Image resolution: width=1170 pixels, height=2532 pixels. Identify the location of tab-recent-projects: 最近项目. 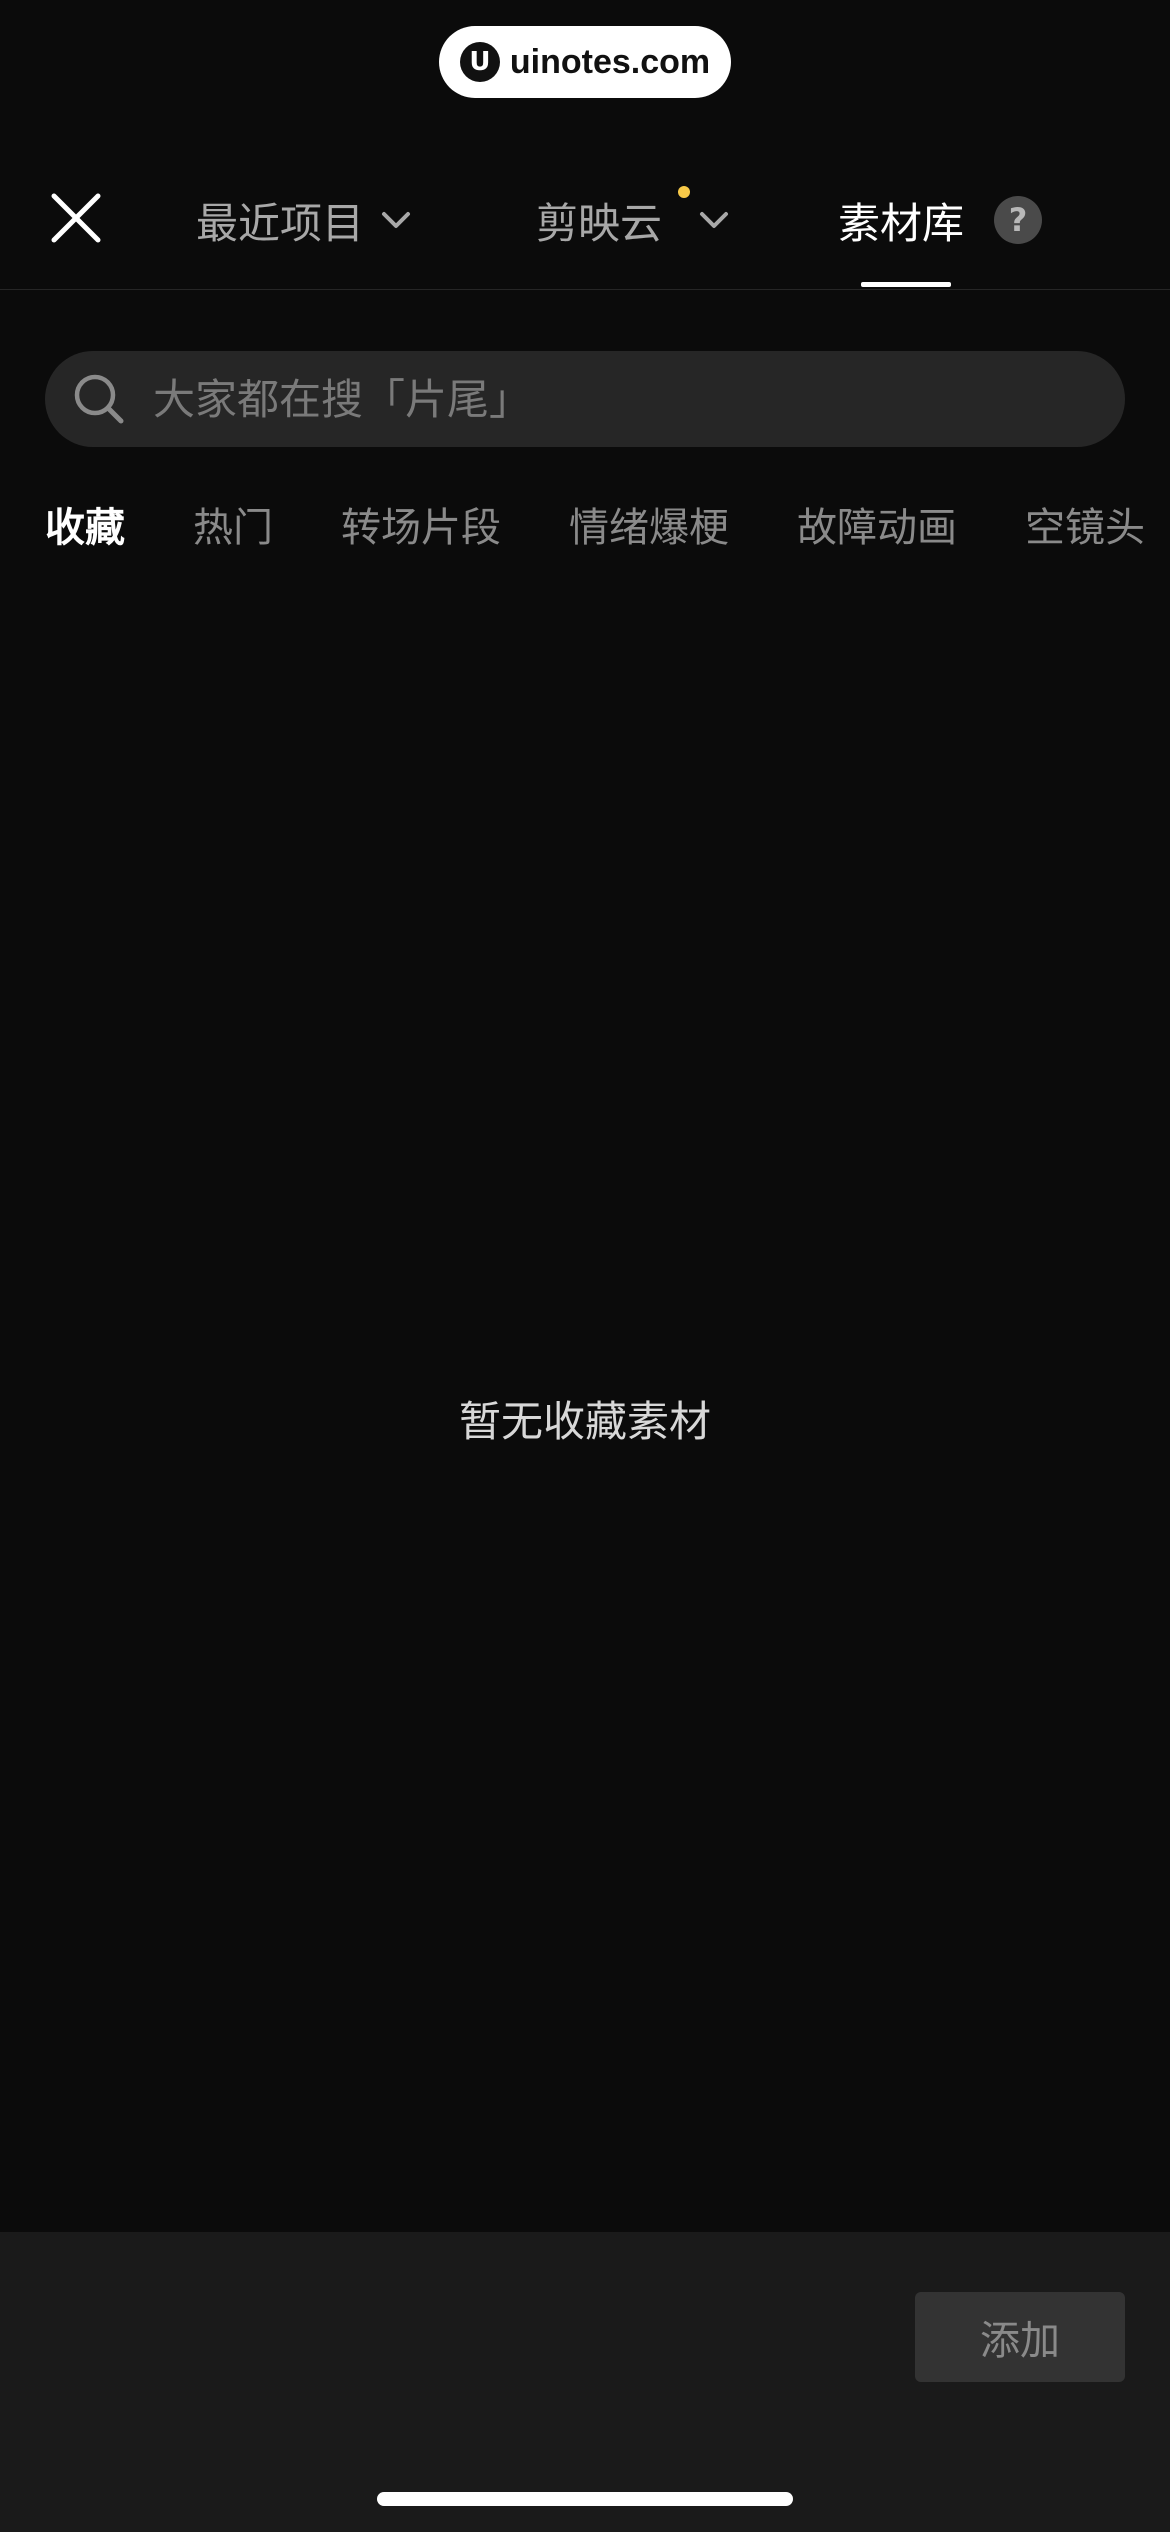
(304, 220).